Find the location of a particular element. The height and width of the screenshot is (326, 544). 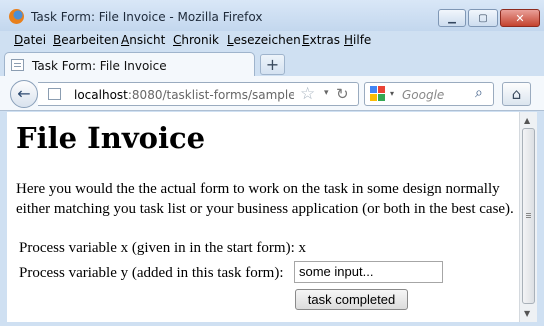

menu-accesskey: B is located at coordinates (57, 40).